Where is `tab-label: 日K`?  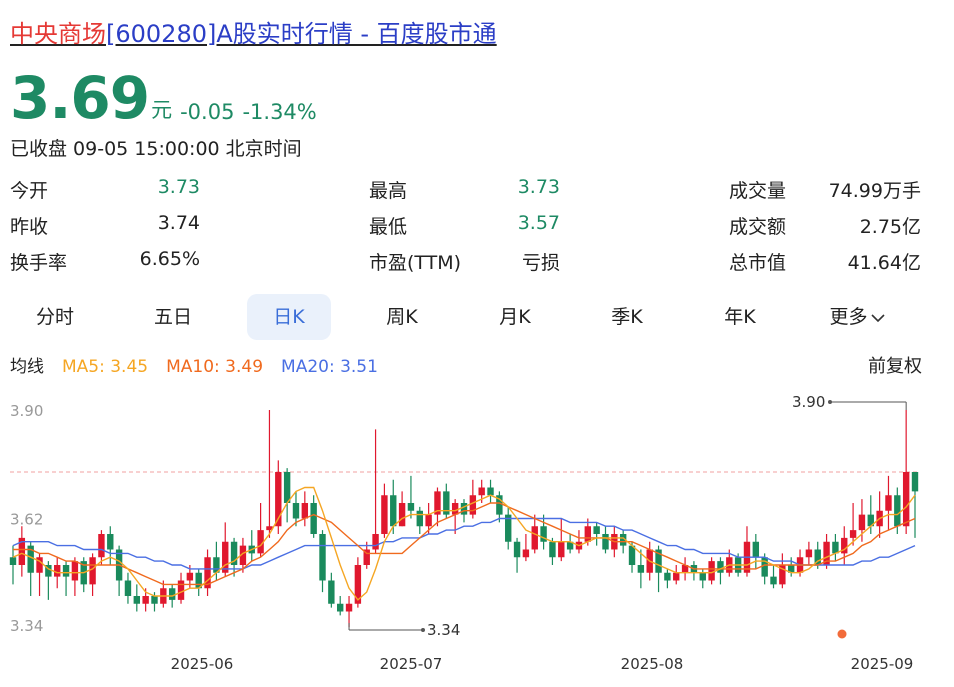
tab-label: 日K is located at coordinates (289, 317).